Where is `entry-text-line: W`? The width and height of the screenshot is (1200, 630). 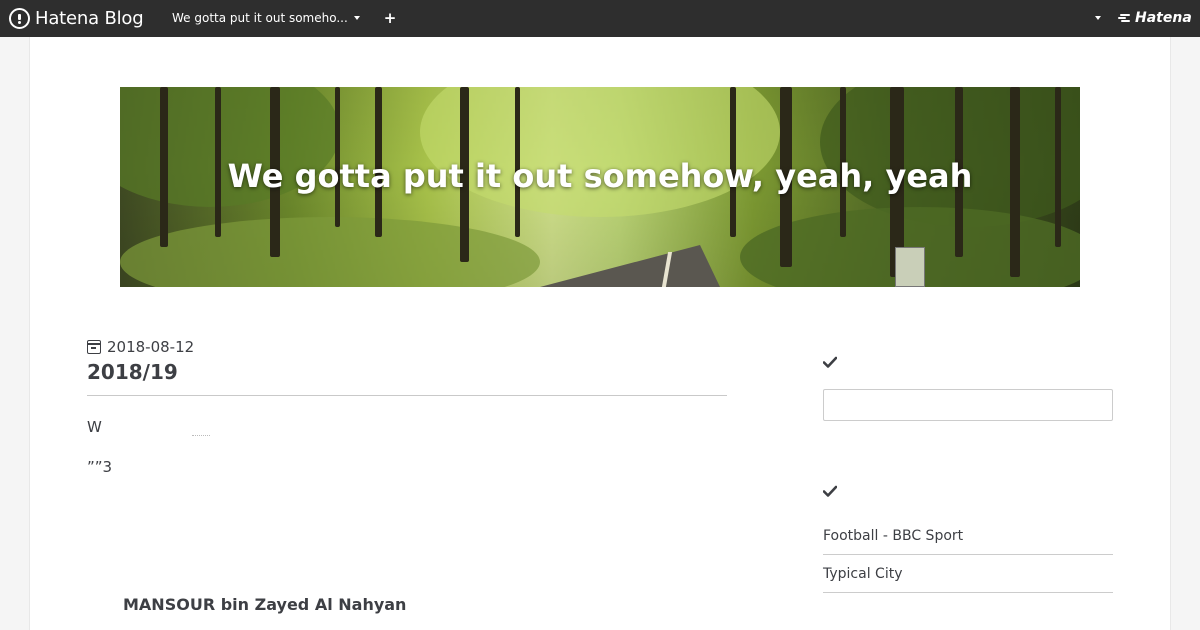 entry-text-line: W is located at coordinates (94, 427).